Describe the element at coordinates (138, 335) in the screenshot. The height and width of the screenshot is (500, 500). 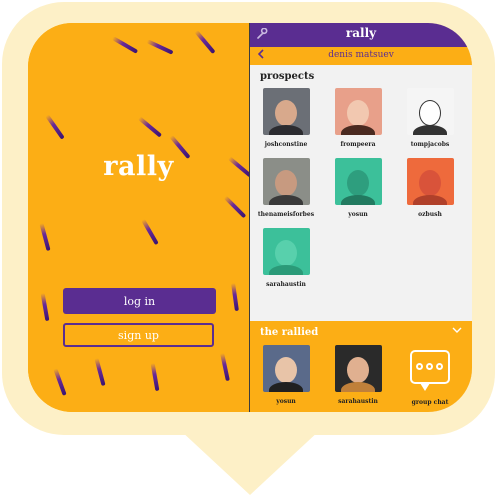
I see `signup-button: sign up` at that location.